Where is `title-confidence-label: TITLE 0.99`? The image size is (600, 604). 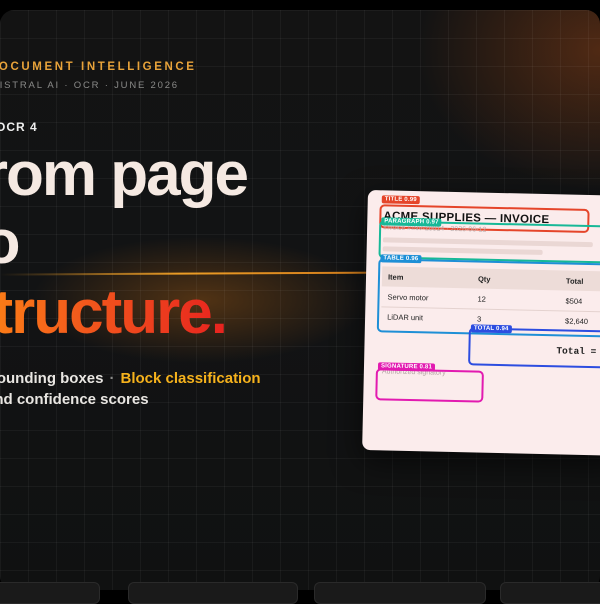
title-confidence-label: TITLE 0.99 is located at coordinates (400, 200).